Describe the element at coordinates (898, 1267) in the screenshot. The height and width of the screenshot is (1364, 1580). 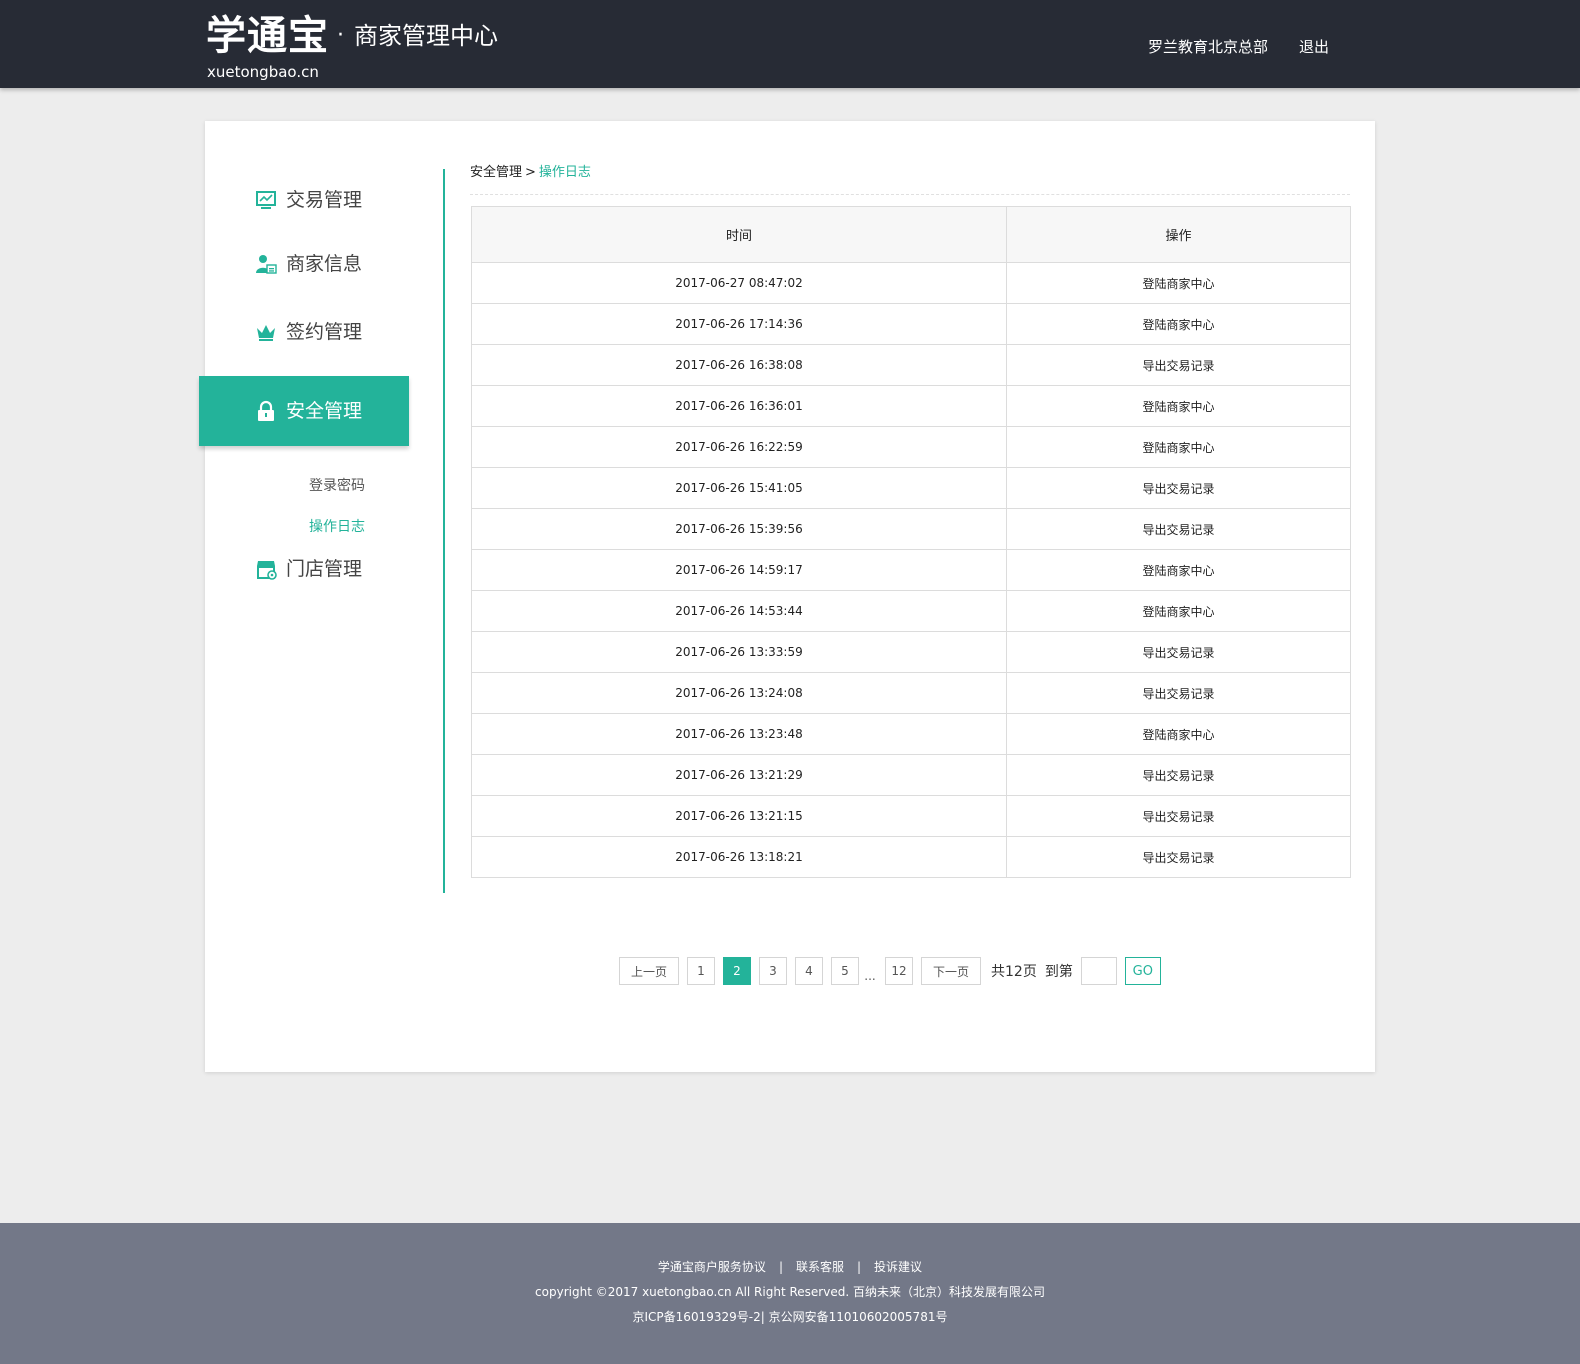
I see `footer-link-complaints: 投诉建议` at that location.